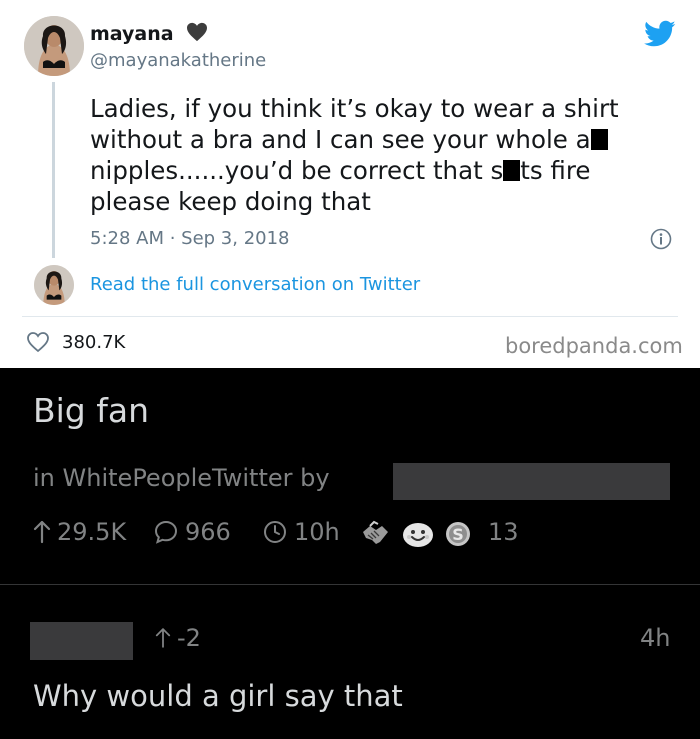  Describe the element at coordinates (218, 696) in the screenshot. I see `comment-body: Why would a girl say that` at that location.